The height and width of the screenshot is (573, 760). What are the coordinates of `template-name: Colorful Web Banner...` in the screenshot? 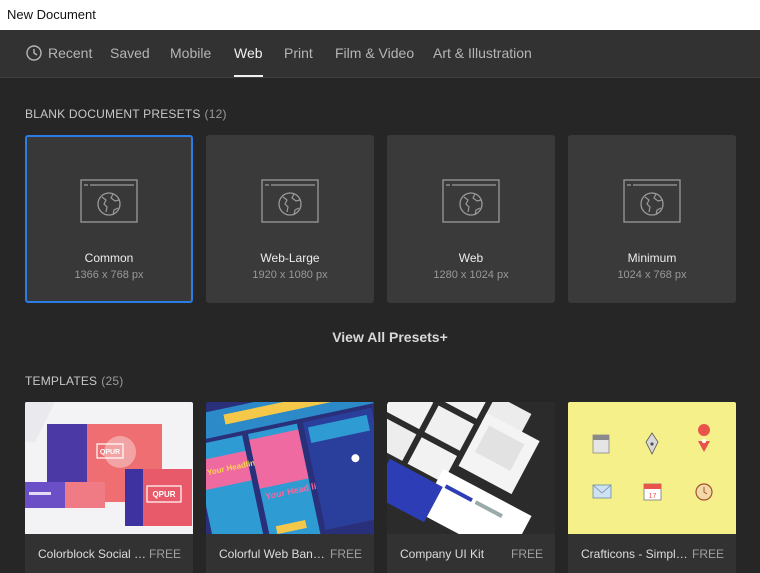 It's located at (275, 554).